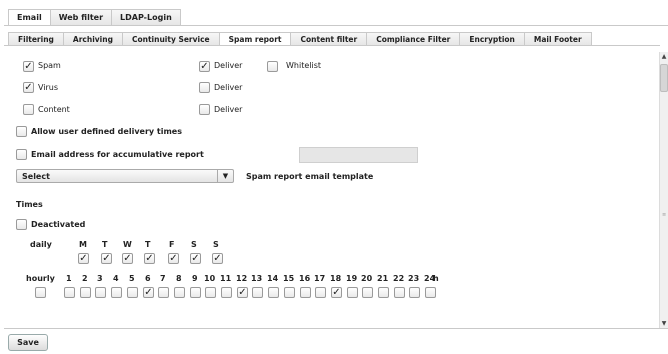 The width and height of the screenshot is (668, 354). What do you see at coordinates (305, 278) in the screenshot?
I see `hour-label: 16` at bounding box center [305, 278].